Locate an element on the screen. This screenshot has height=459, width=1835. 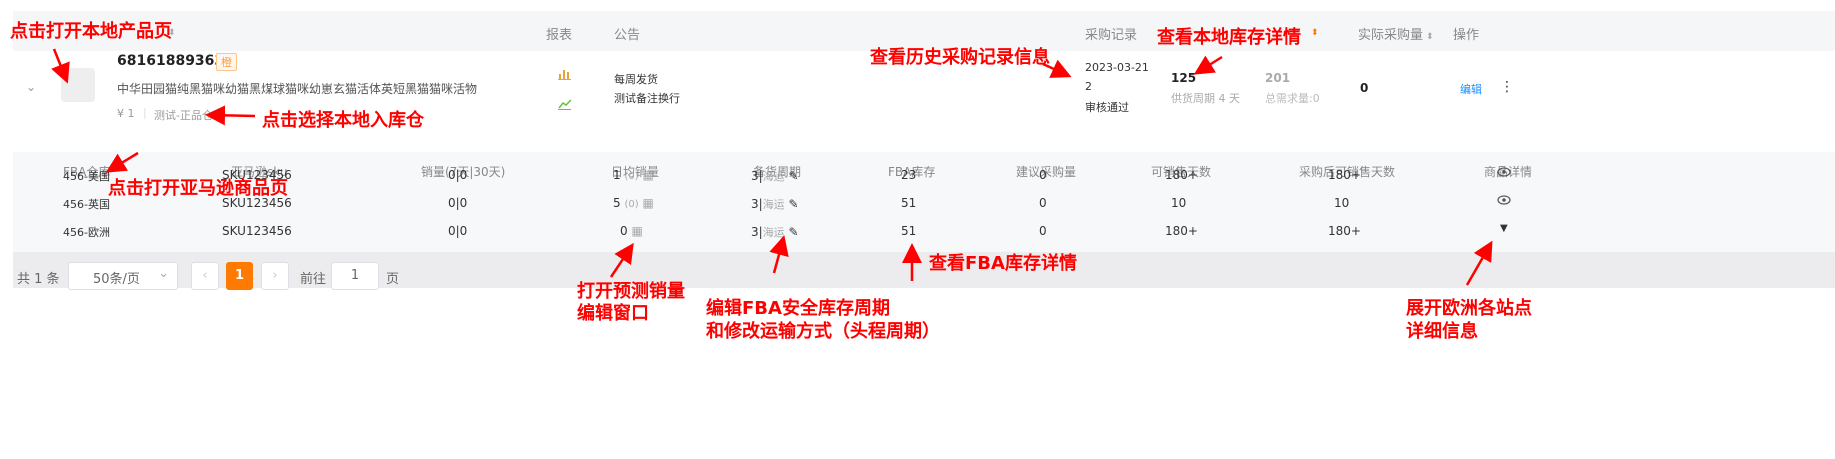
page-suffix: 页 is located at coordinates (393, 279).